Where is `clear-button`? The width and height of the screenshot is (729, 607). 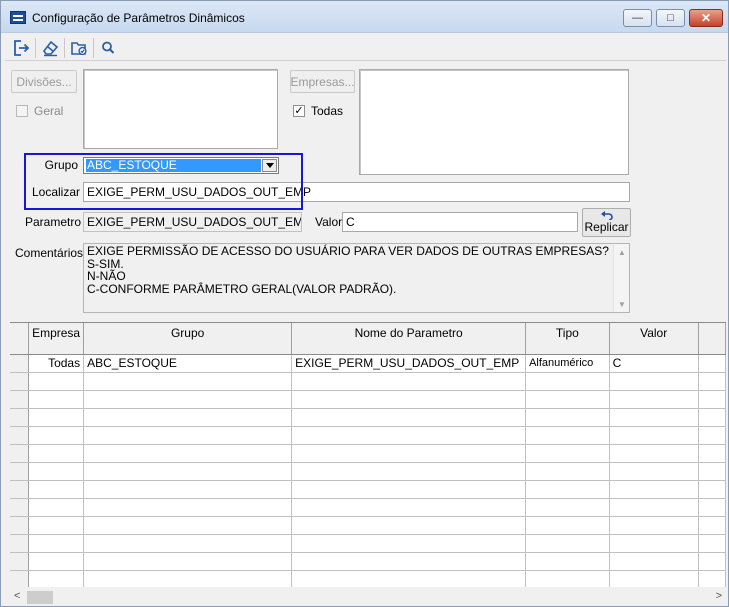
clear-button is located at coordinates (50, 48).